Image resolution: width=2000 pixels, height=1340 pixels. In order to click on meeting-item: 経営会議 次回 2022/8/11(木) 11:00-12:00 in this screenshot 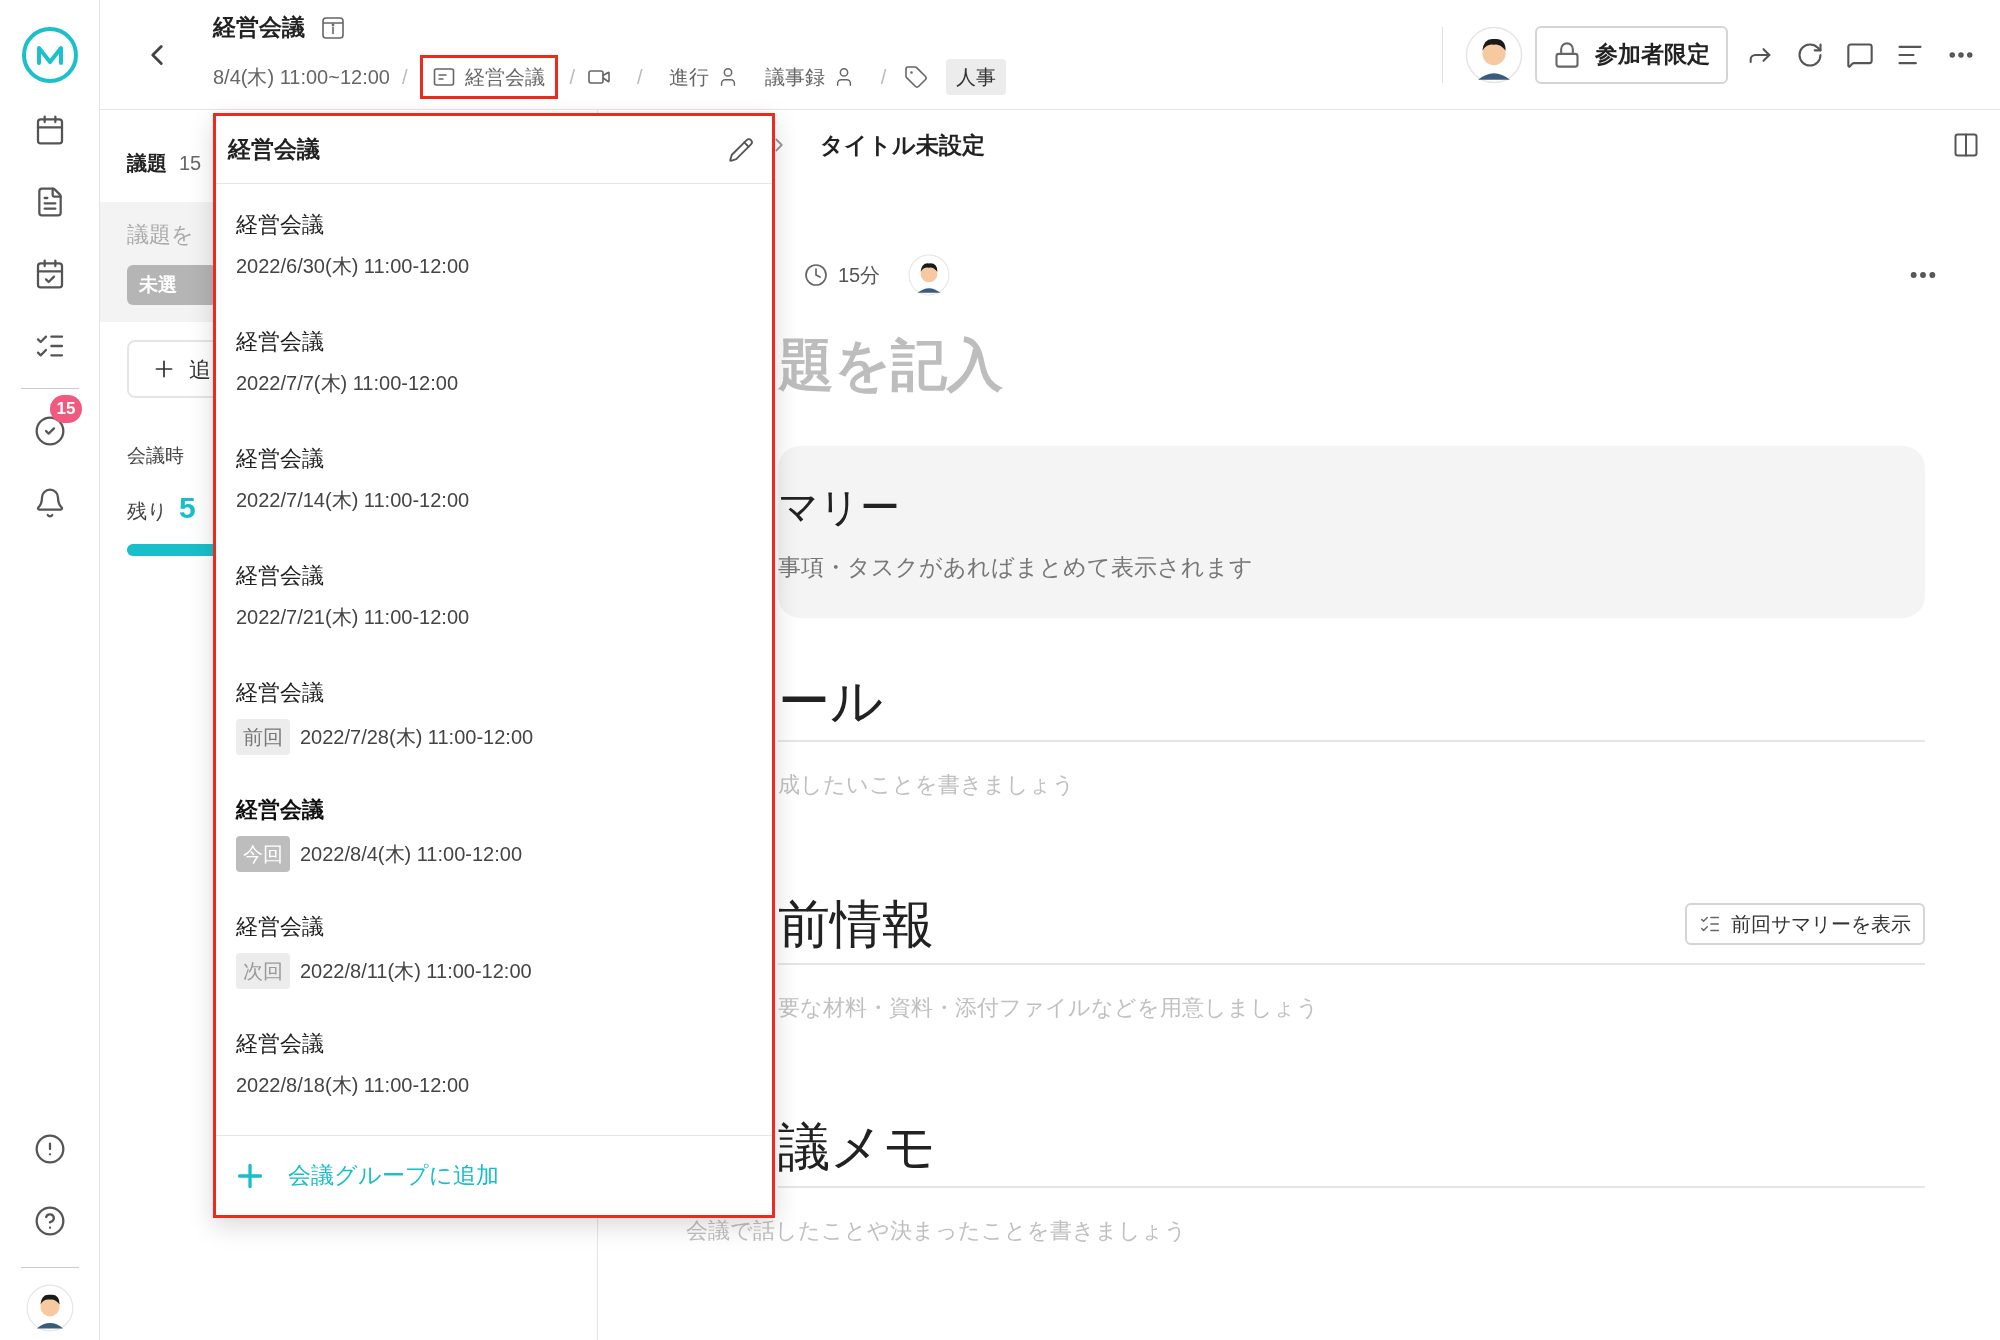, I will do `click(494, 954)`.